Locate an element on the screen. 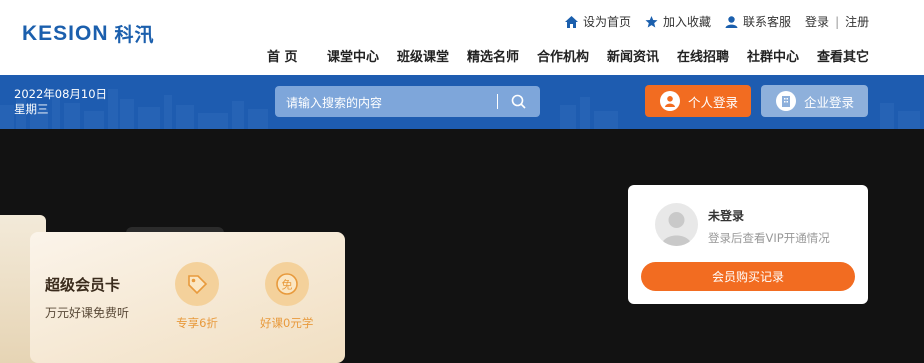 The image size is (924, 363). company-login-button: 企业登录 is located at coordinates (814, 101).